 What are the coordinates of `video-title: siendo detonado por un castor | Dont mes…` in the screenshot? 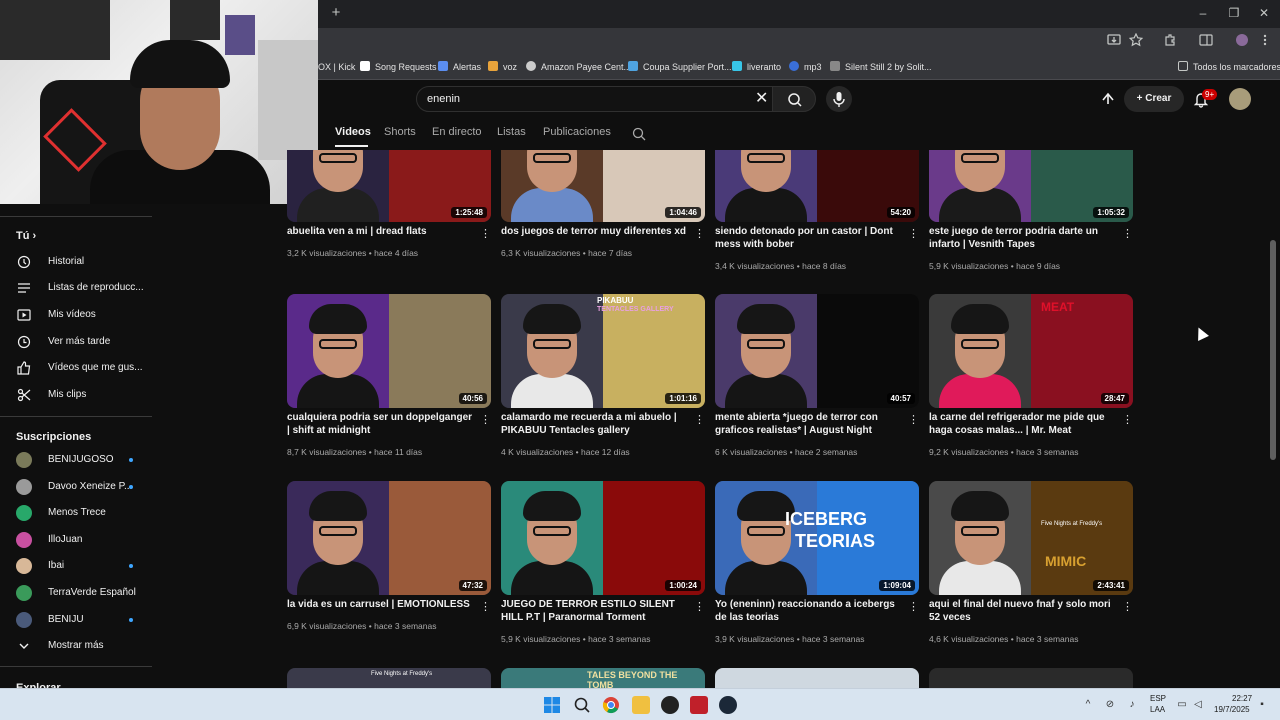 It's located at (810, 238).